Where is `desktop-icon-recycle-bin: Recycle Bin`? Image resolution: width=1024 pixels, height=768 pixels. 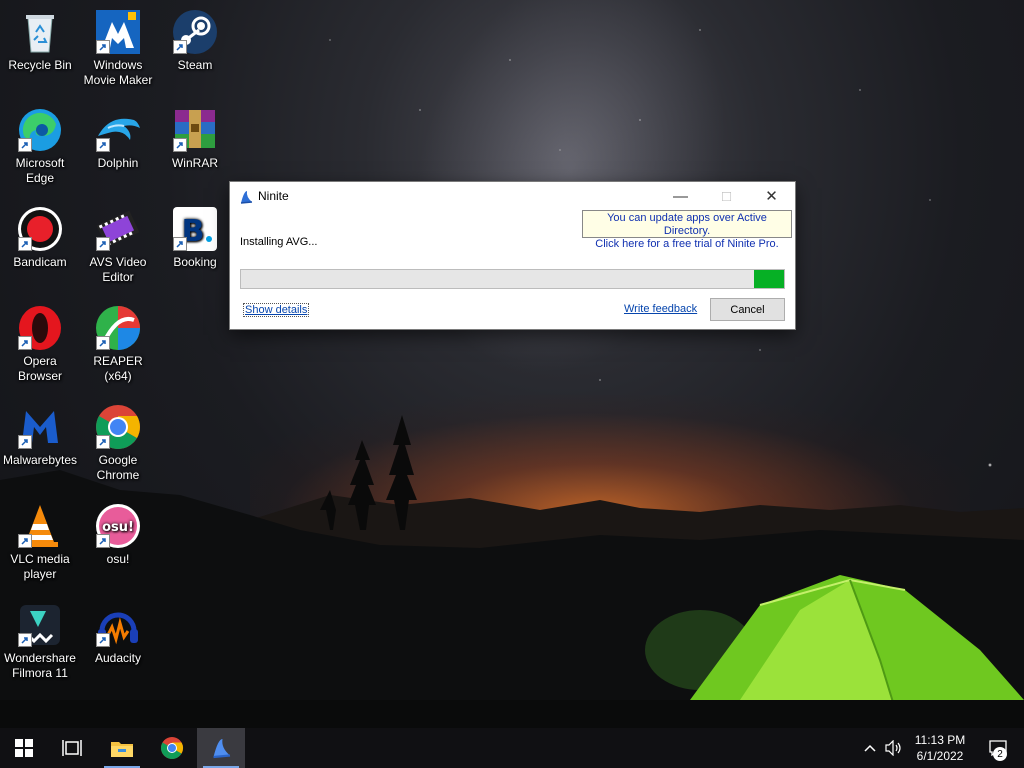 desktop-icon-recycle-bin: Recycle Bin is located at coordinates (40, 40).